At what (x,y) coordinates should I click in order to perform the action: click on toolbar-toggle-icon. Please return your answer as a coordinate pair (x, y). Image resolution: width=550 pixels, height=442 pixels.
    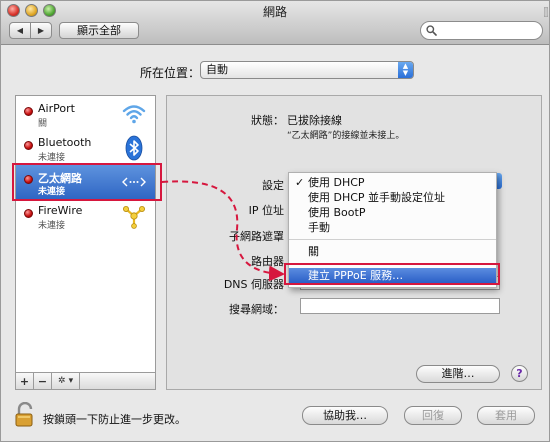
    Looking at the image, I should click on (546, 12).